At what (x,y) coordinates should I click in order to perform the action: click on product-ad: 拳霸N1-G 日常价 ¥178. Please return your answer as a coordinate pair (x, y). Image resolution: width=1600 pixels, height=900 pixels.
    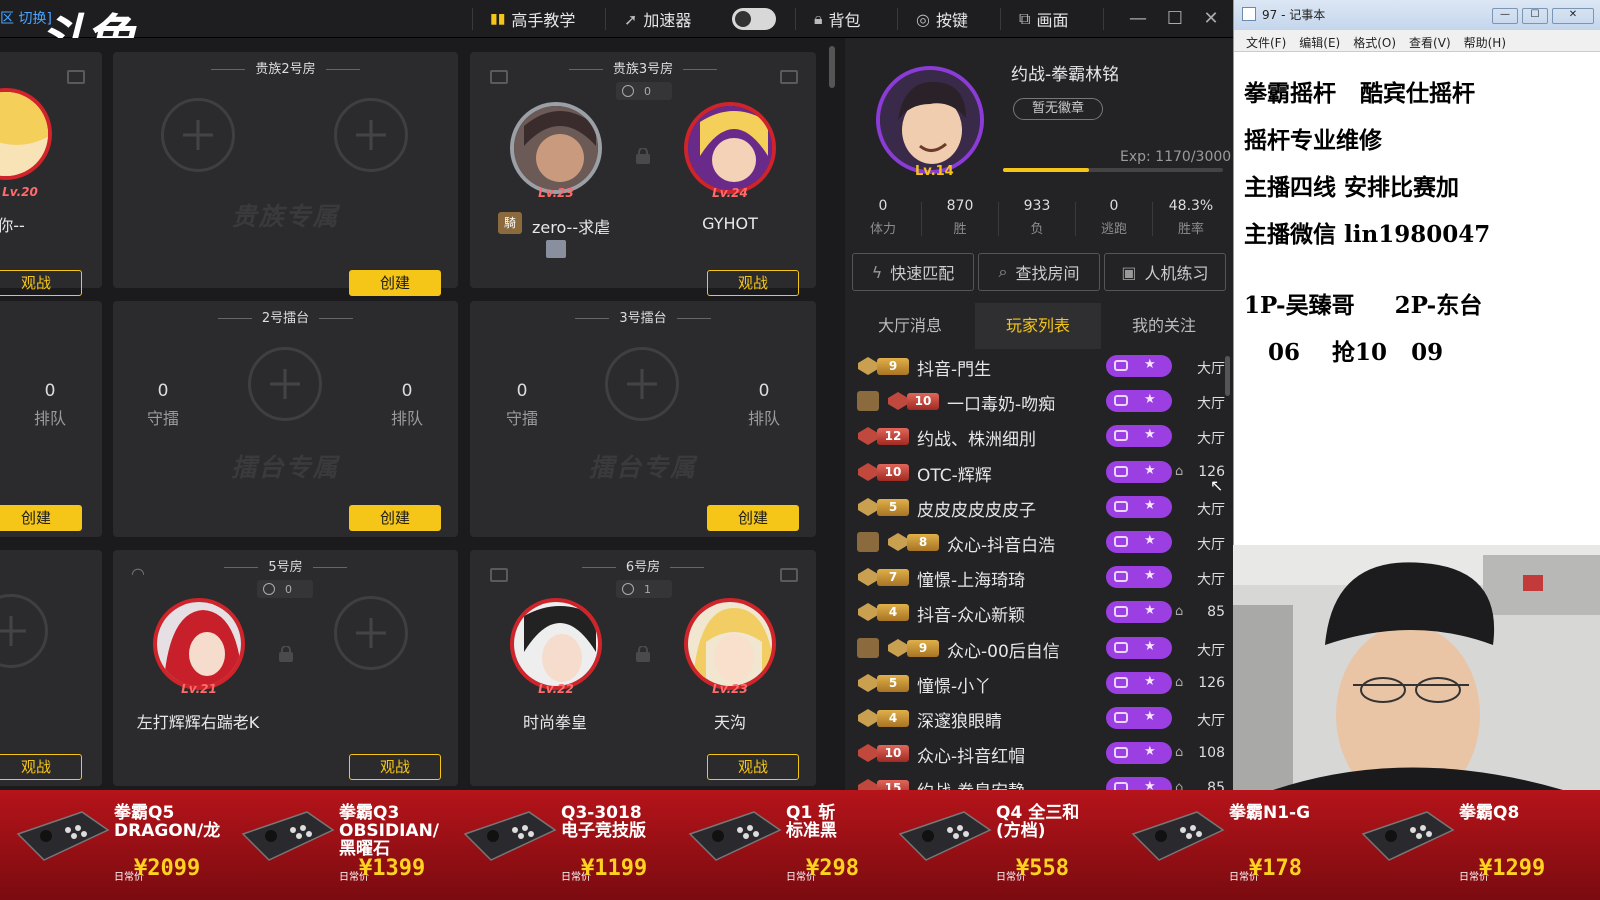
    Looking at the image, I should click on (1227, 845).